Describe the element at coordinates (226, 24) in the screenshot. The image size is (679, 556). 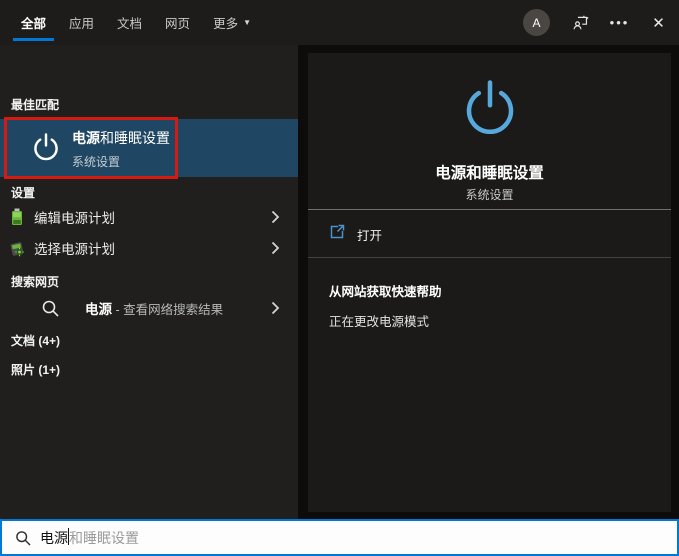
I see `tab-more-label: 更多` at that location.